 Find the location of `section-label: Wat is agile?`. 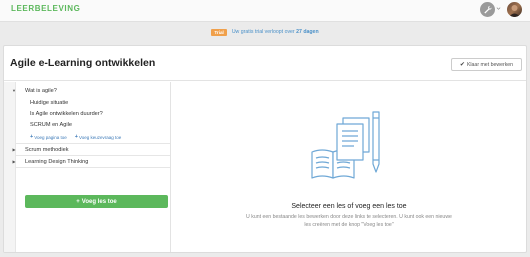

section-label: Wat is agile? is located at coordinates (41, 90).